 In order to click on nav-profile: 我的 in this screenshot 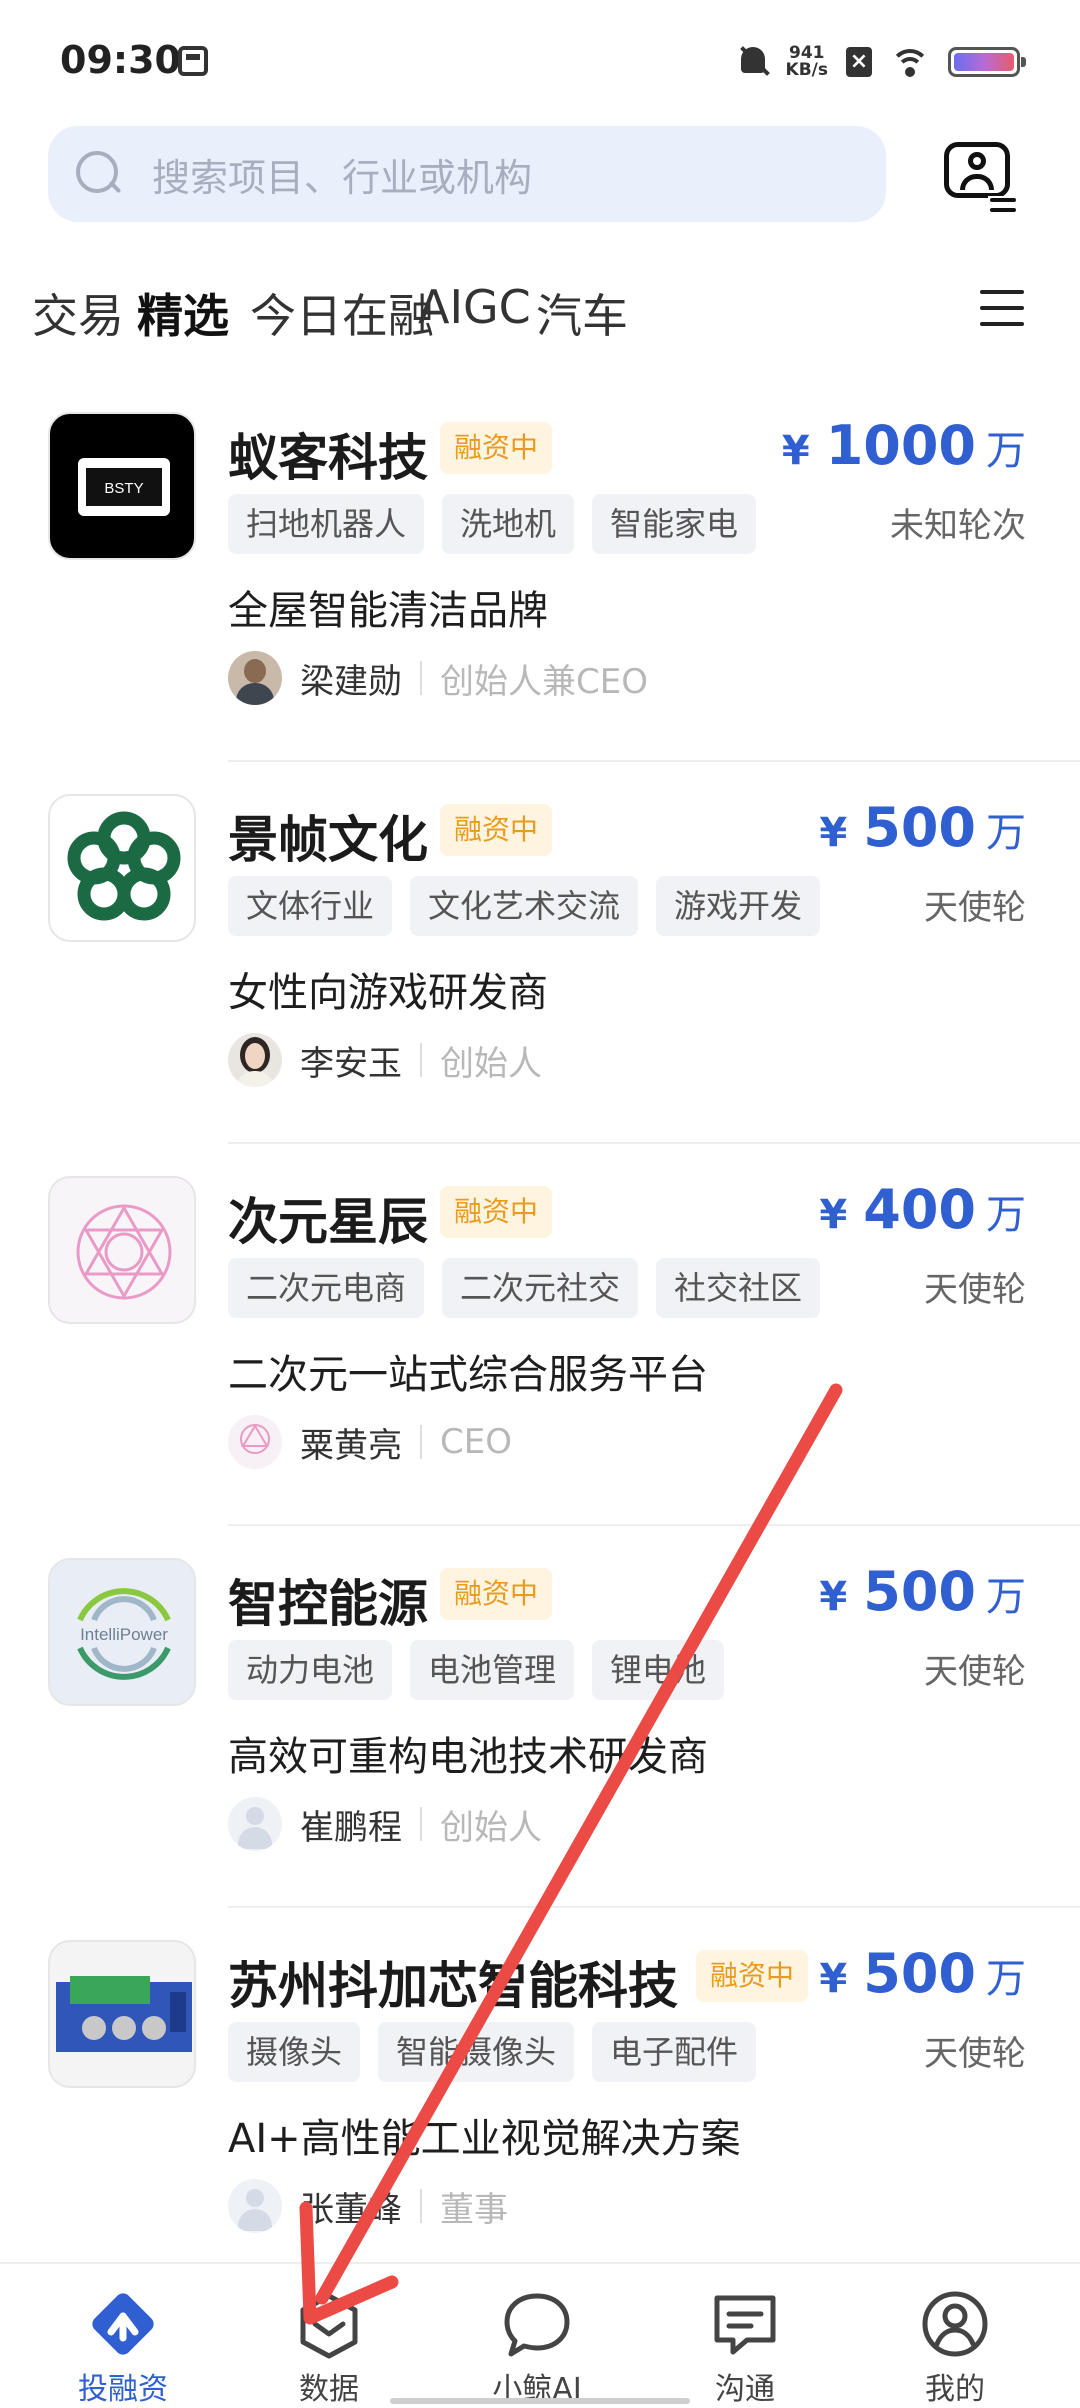, I will do `click(955, 2336)`.